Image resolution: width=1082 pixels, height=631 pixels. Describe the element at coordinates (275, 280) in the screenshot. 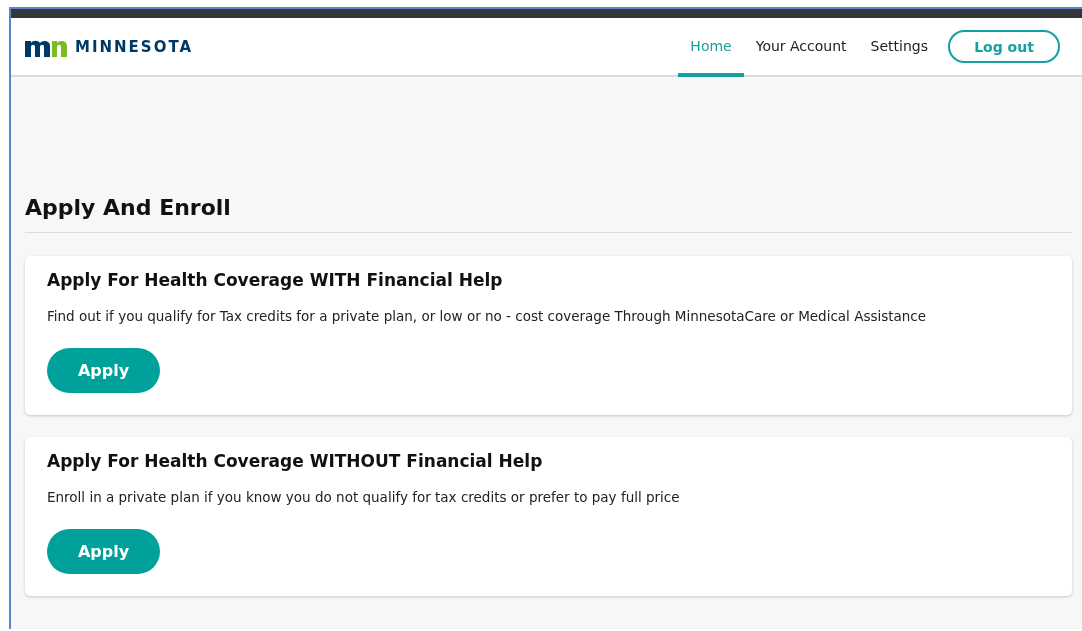

I see `card-title: Apply For Health Coverage WITH Financial Help` at that location.